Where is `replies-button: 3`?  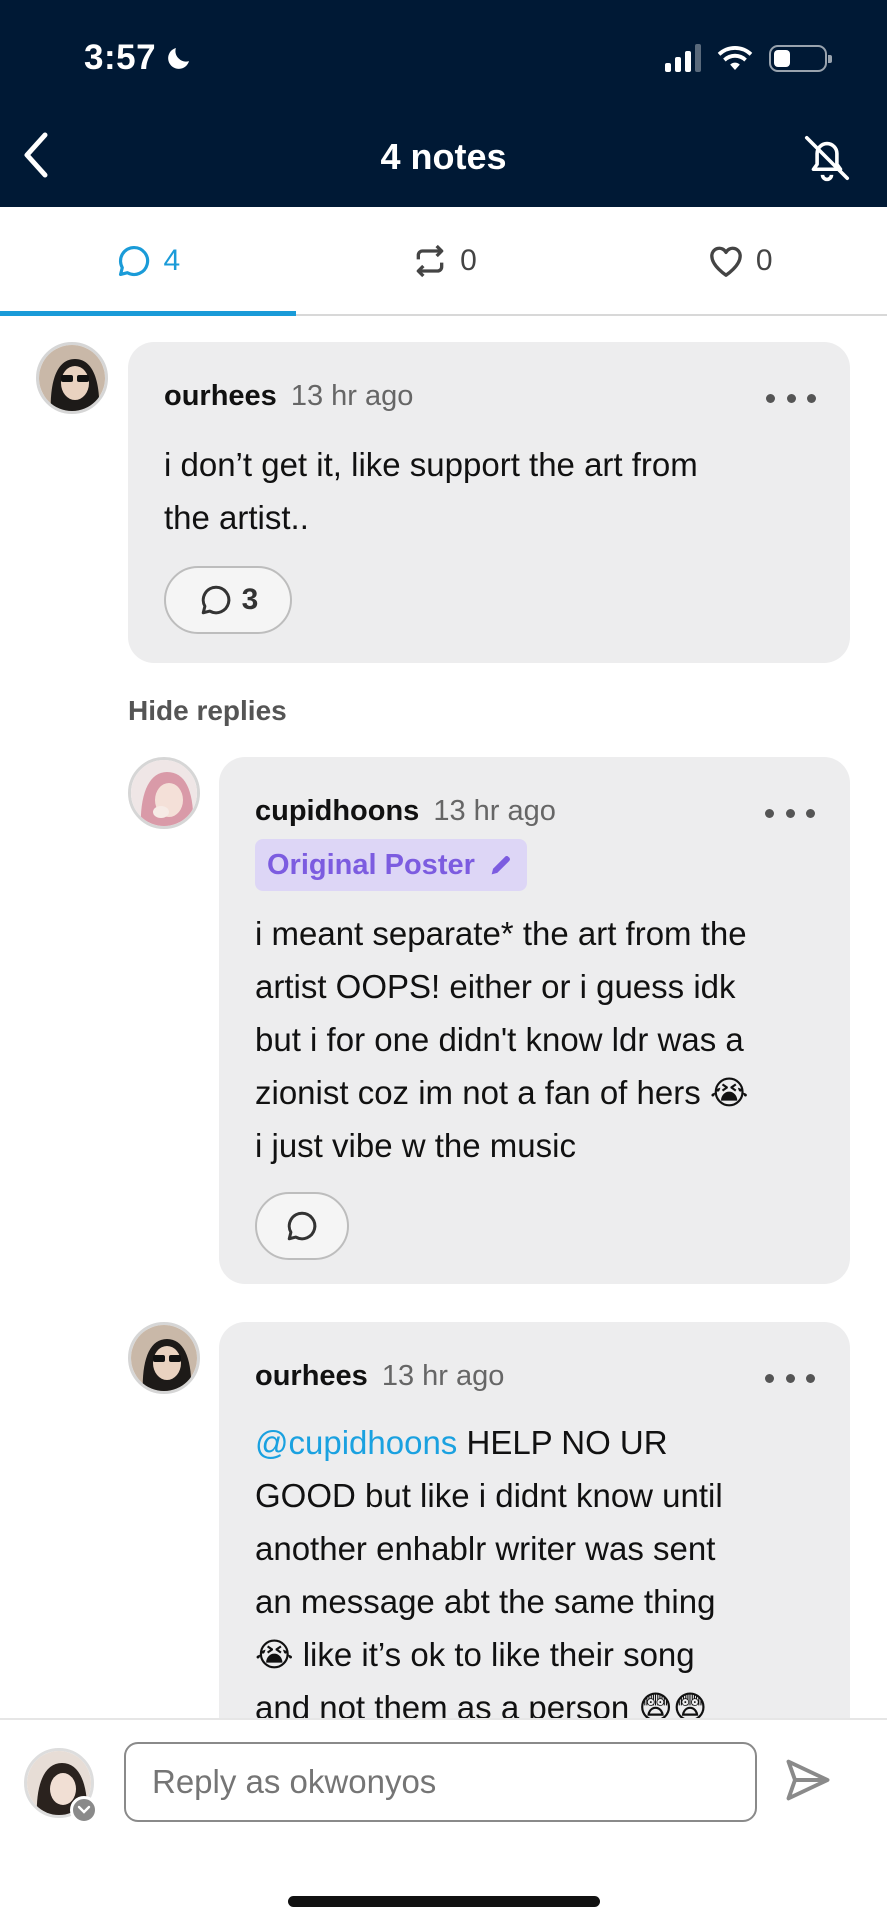 replies-button: 3 is located at coordinates (228, 600).